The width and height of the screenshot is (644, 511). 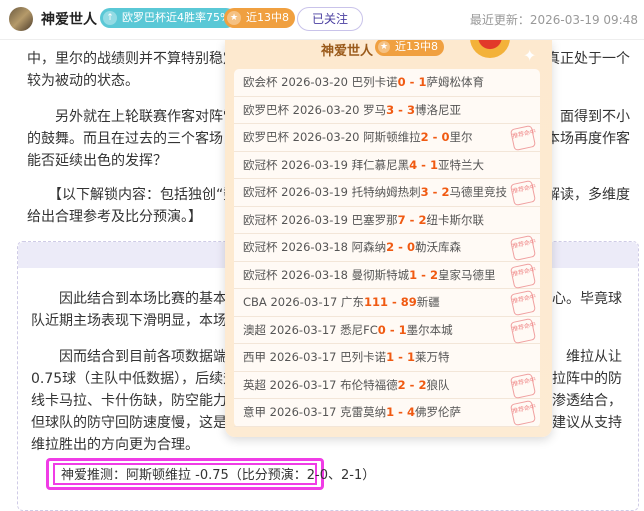 What do you see at coordinates (143, 299) in the screenshot?
I see `locked-line: 因此结合到本场比赛的基本面分` at bounding box center [143, 299].